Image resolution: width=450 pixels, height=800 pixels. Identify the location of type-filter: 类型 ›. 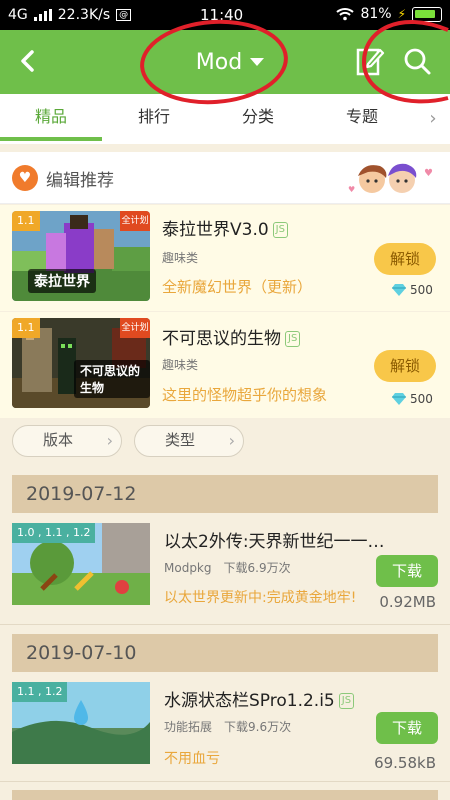
(189, 441).